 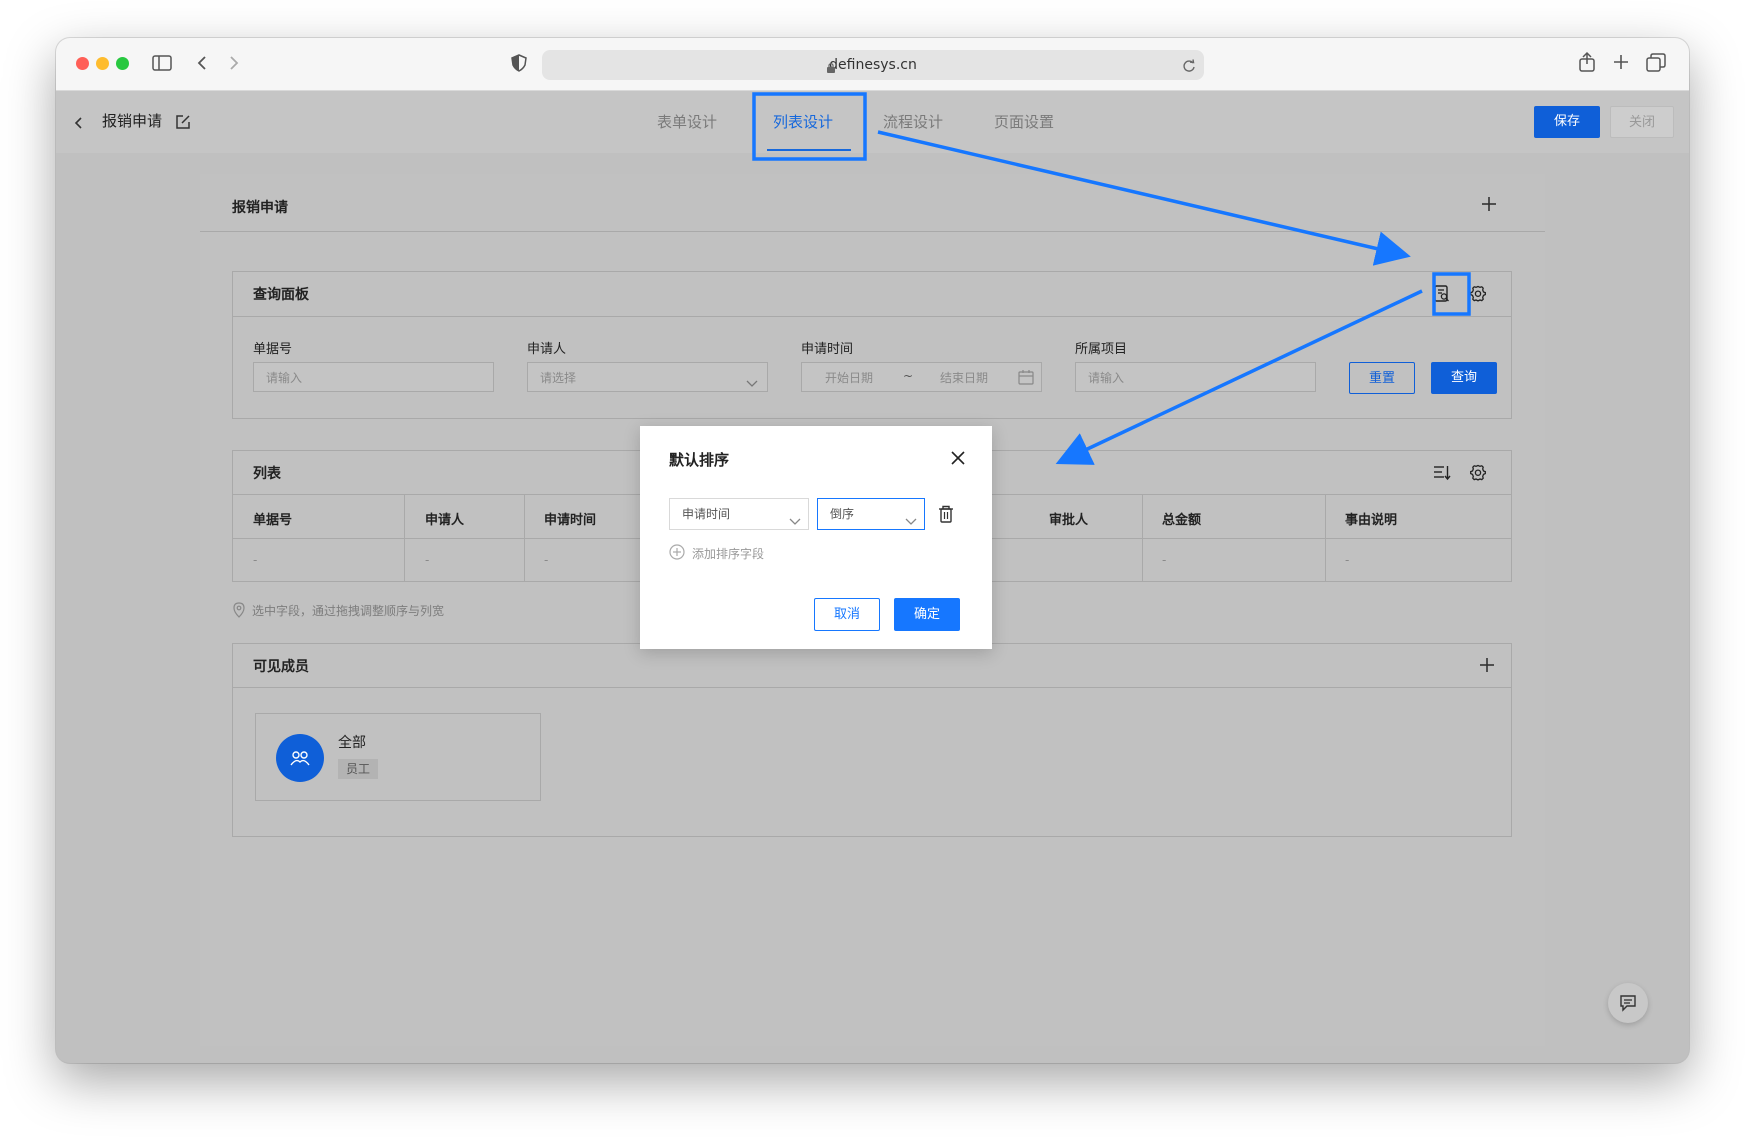 I want to click on annotation-layer, so click(x=1111, y=278).